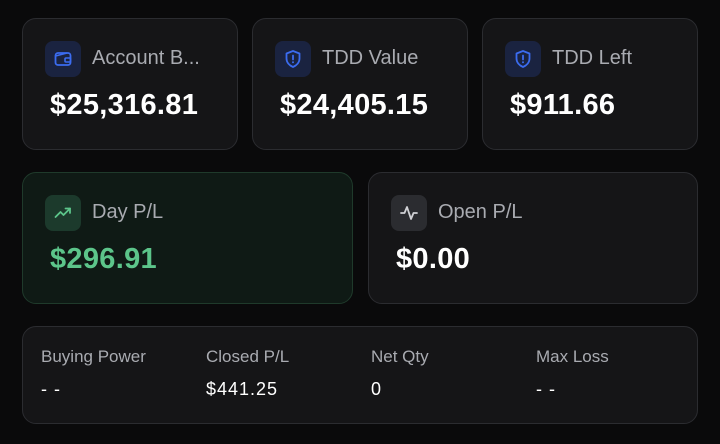  Describe the element at coordinates (93, 356) in the screenshot. I see `stat-label: Buying Power` at that location.